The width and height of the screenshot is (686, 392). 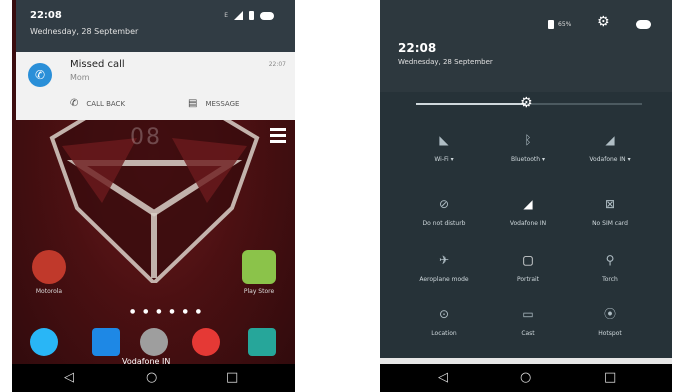 What do you see at coordinates (106, 342) in the screenshot?
I see `messages-icon` at bounding box center [106, 342].